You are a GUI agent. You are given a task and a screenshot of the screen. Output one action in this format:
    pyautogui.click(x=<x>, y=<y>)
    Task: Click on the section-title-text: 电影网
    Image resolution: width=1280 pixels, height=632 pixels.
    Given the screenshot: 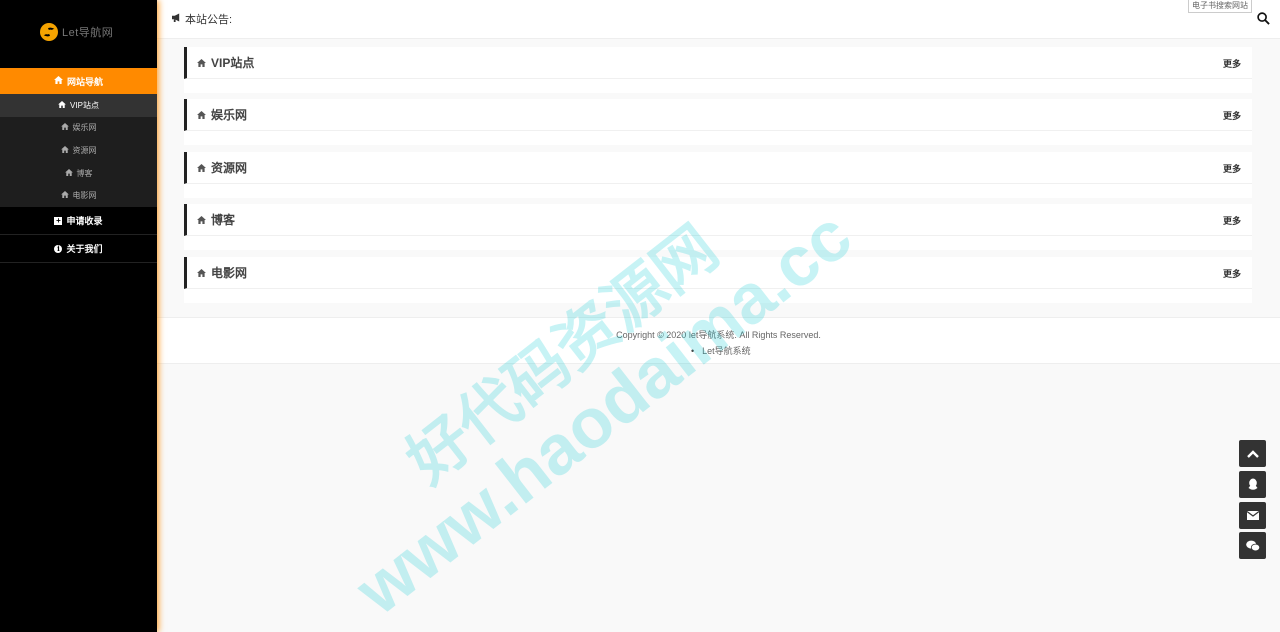 What is the action you would take?
    pyautogui.click(x=229, y=273)
    